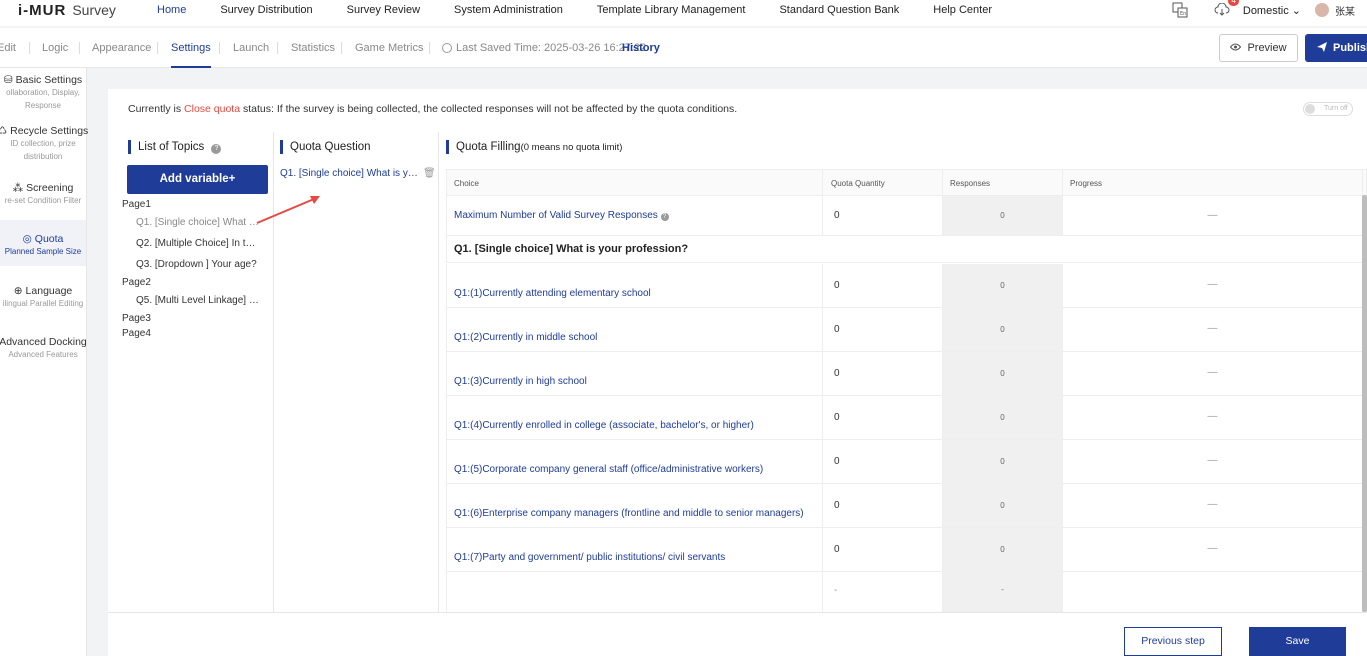 The width and height of the screenshot is (1367, 656). What do you see at coordinates (43, 92) in the screenshot?
I see `sidebar-item-desc: ollaboration, Display,` at bounding box center [43, 92].